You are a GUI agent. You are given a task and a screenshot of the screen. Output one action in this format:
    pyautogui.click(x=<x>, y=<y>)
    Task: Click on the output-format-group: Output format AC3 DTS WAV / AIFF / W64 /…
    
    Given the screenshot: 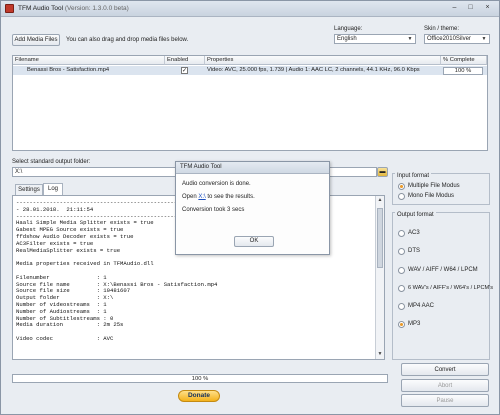 What is the action you would take?
    pyautogui.click(x=442, y=286)
    